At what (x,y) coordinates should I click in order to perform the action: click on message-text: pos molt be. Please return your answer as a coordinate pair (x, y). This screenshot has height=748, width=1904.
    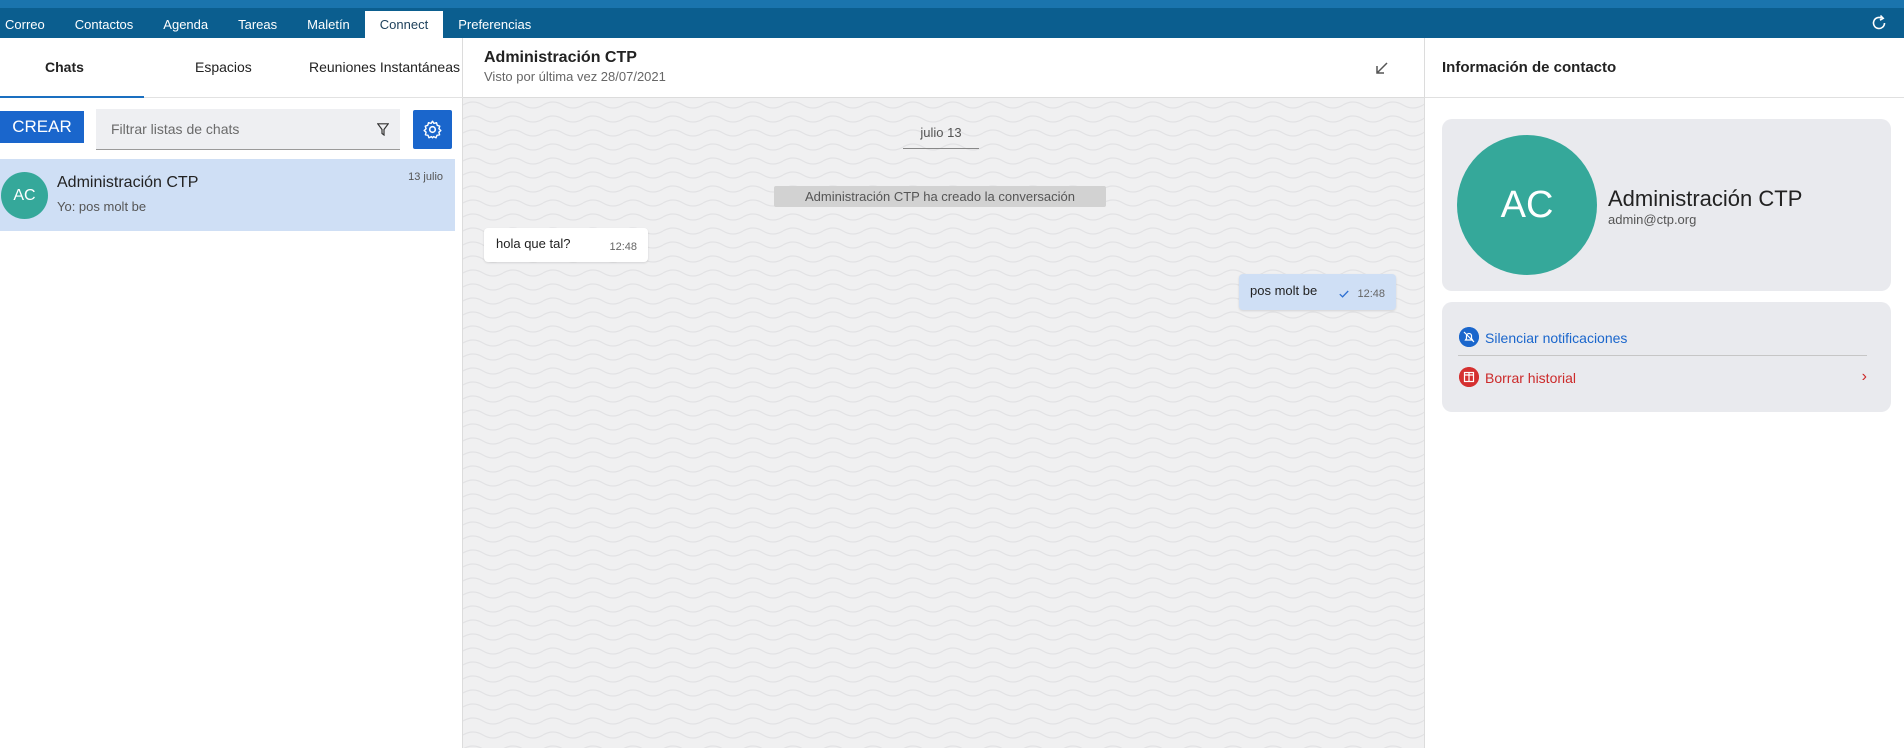
    Looking at the image, I should click on (1284, 290).